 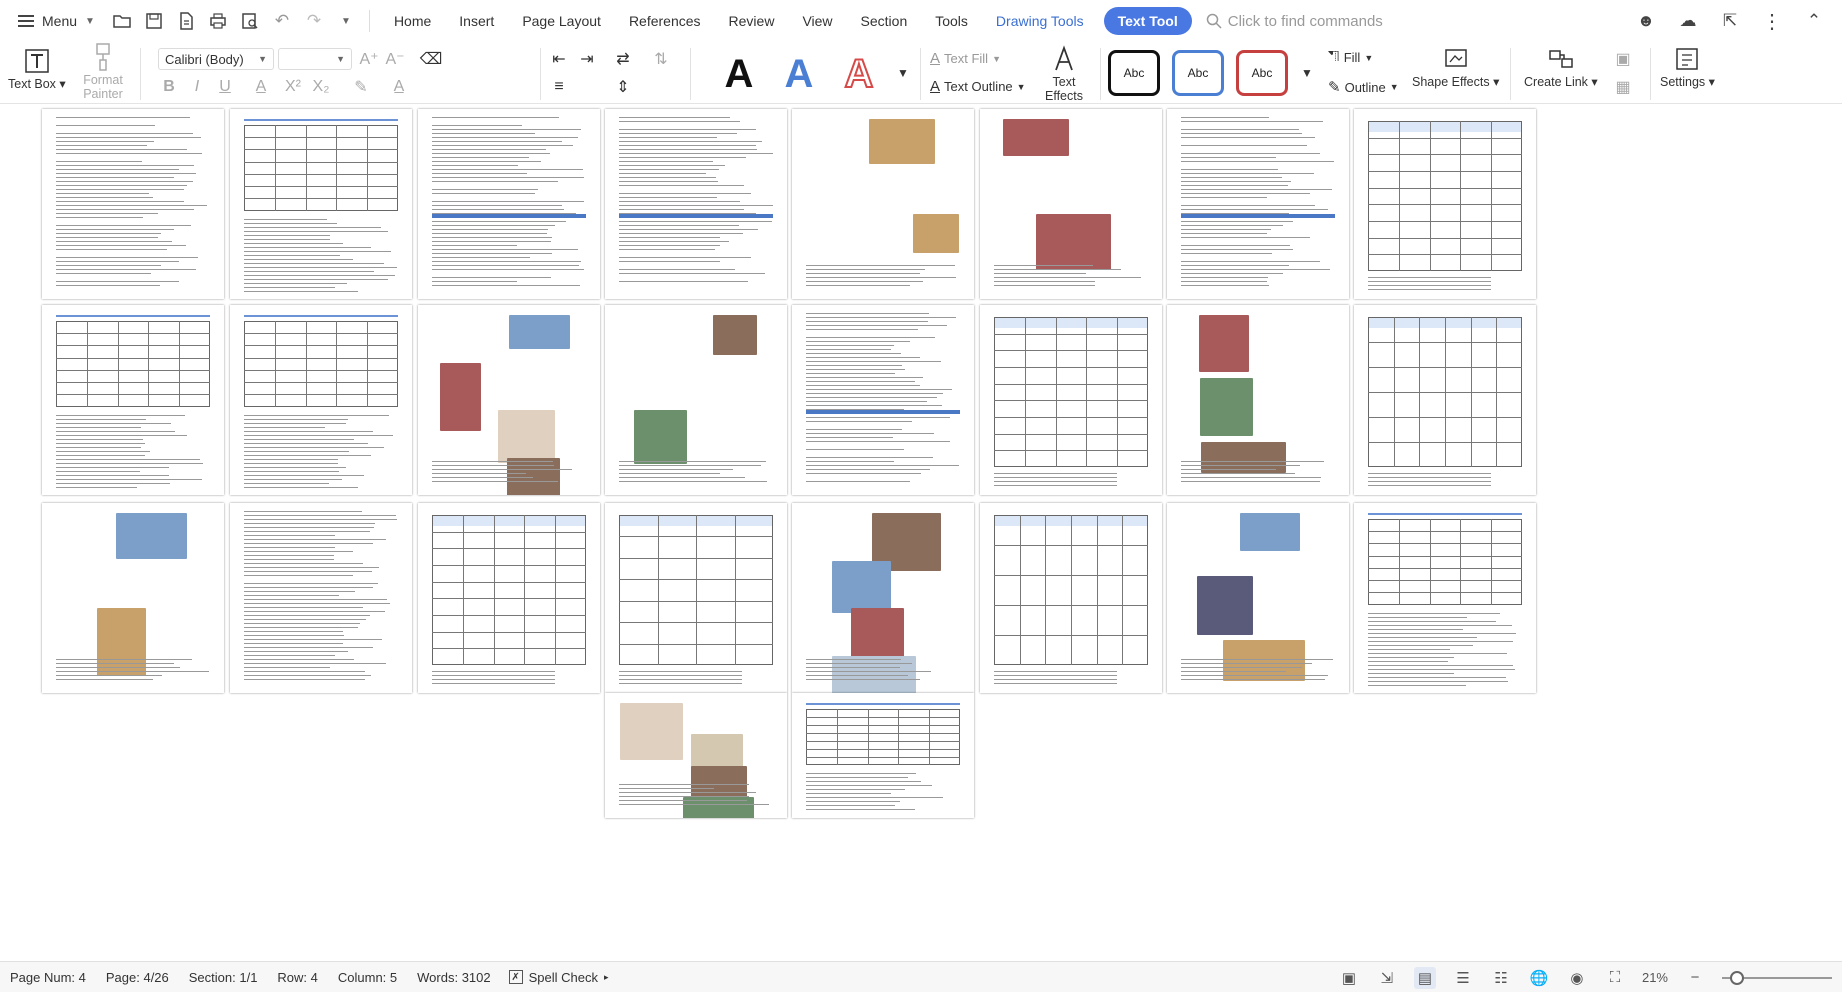 I want to click on sort-icon: ⇅, so click(x=661, y=59).